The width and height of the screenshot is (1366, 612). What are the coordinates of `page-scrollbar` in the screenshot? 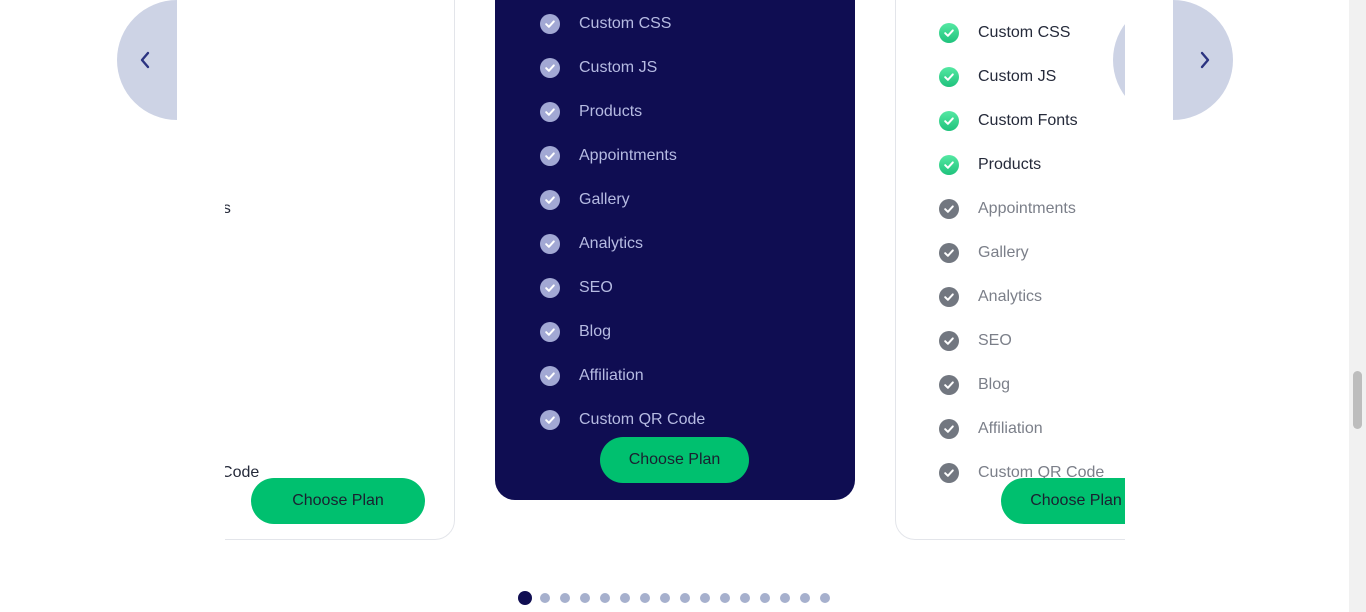 It's located at (1357, 306).